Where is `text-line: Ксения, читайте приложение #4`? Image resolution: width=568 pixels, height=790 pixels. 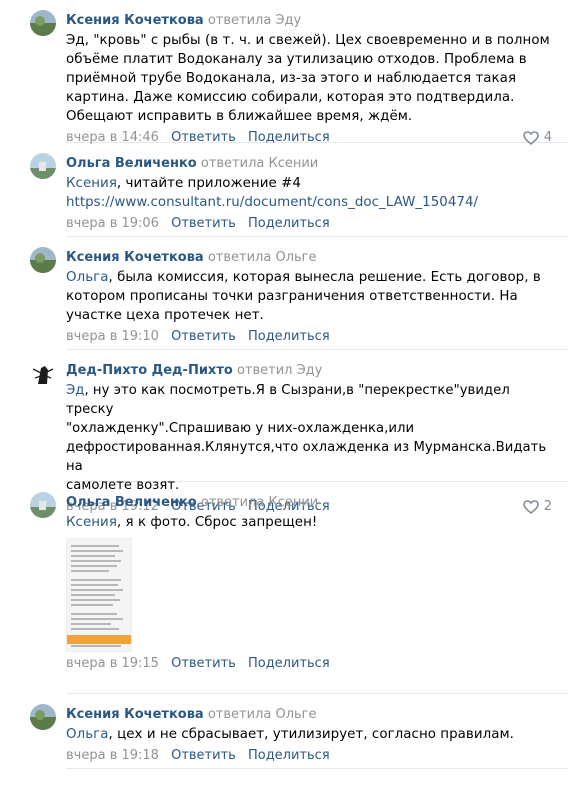 text-line: Ксения, читайте приложение #4 is located at coordinates (309, 183).